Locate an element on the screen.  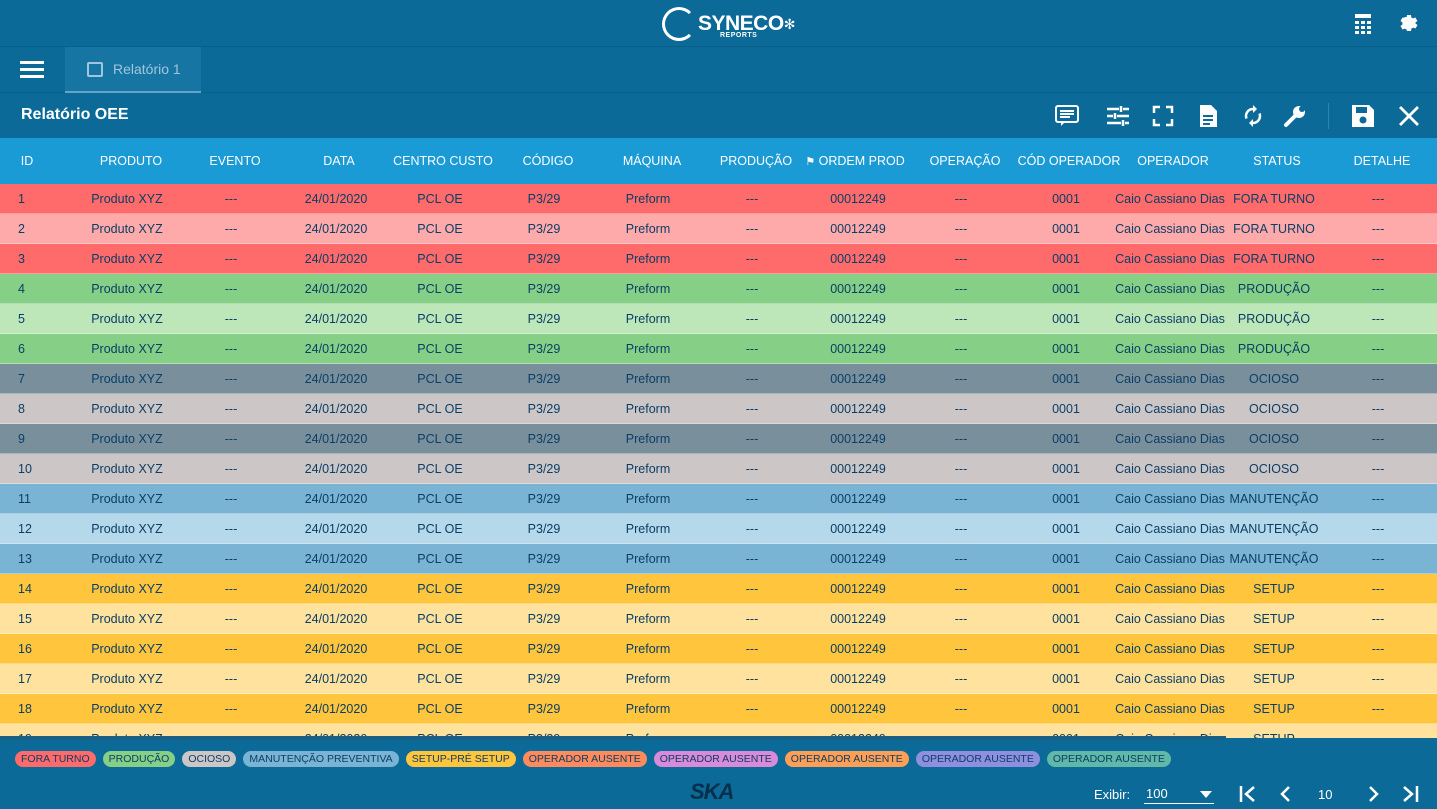
rows-per-page-select: 100 is located at coordinates (1179, 794).